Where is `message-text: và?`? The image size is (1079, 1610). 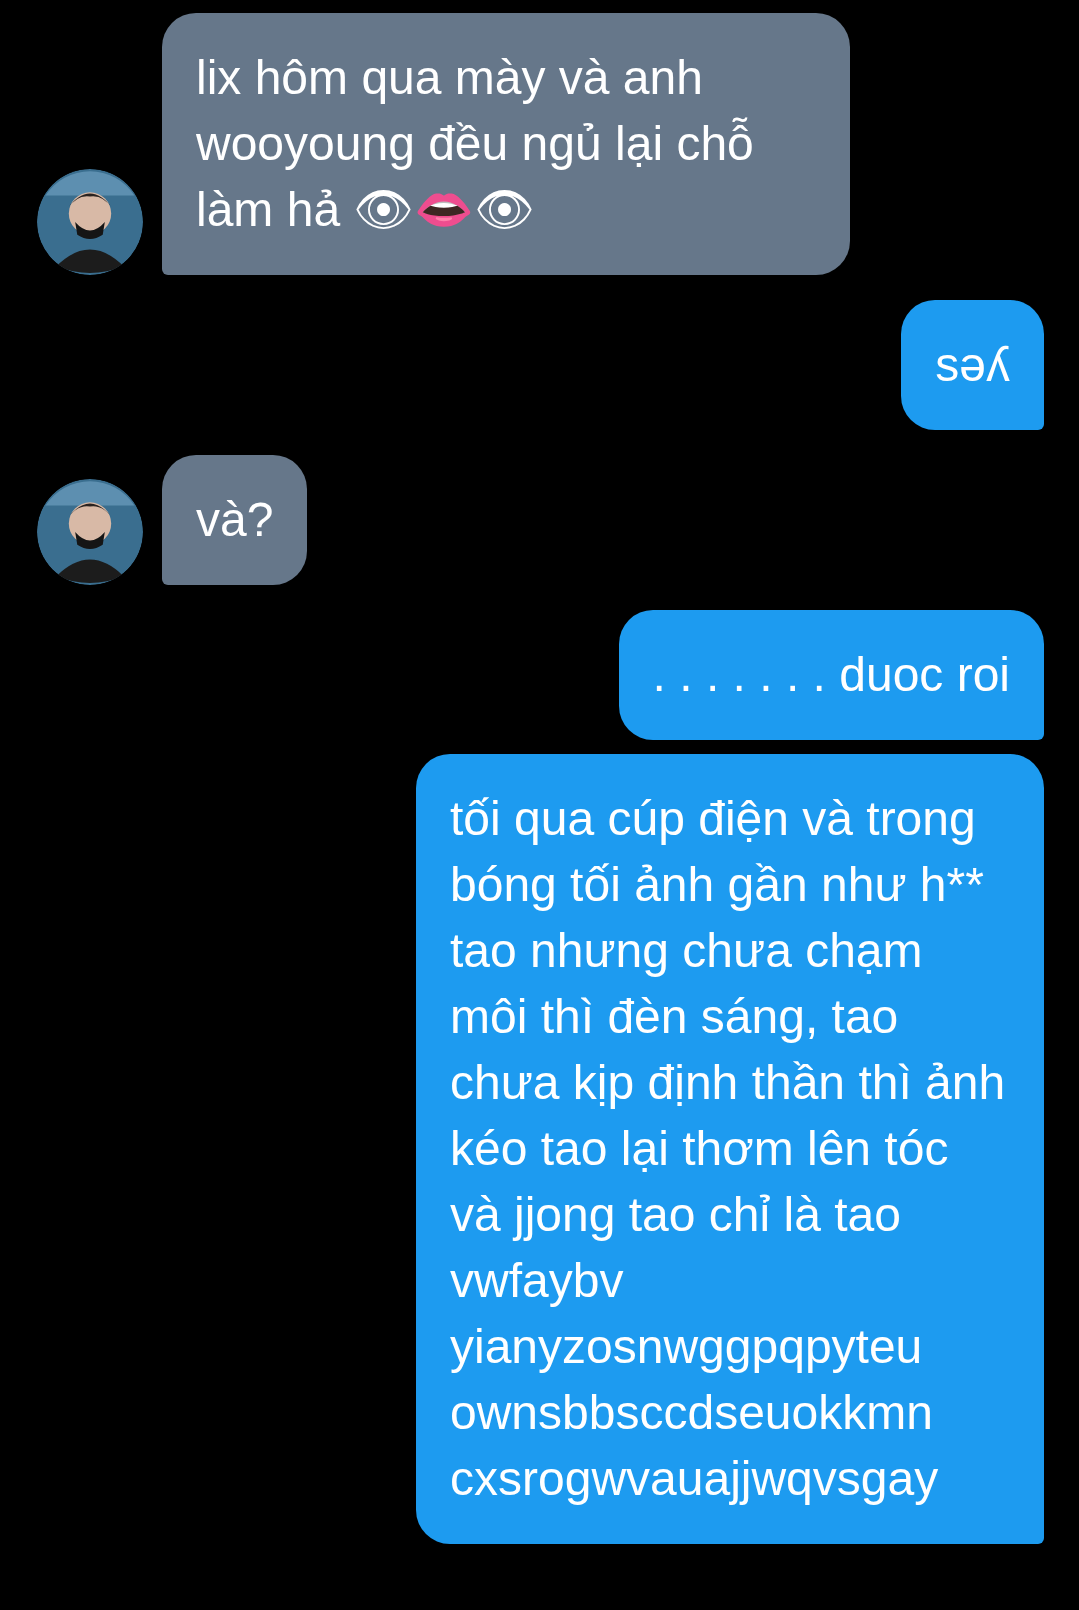 message-text: và? is located at coordinates (235, 520).